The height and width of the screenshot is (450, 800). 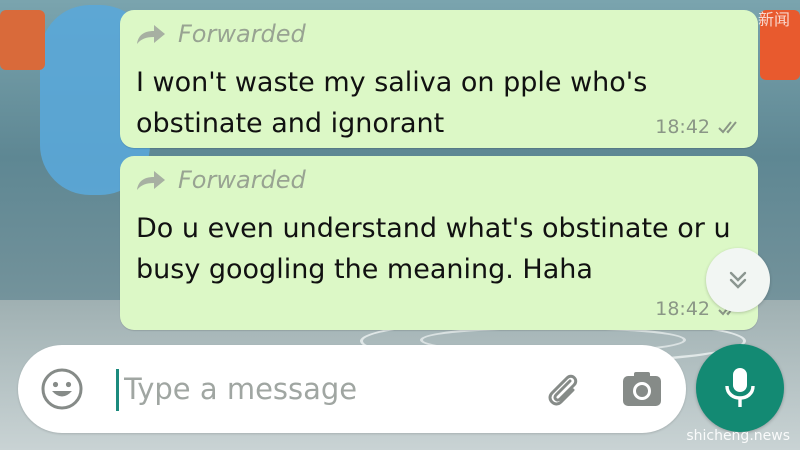 I want to click on camera-icon, so click(x=642, y=389).